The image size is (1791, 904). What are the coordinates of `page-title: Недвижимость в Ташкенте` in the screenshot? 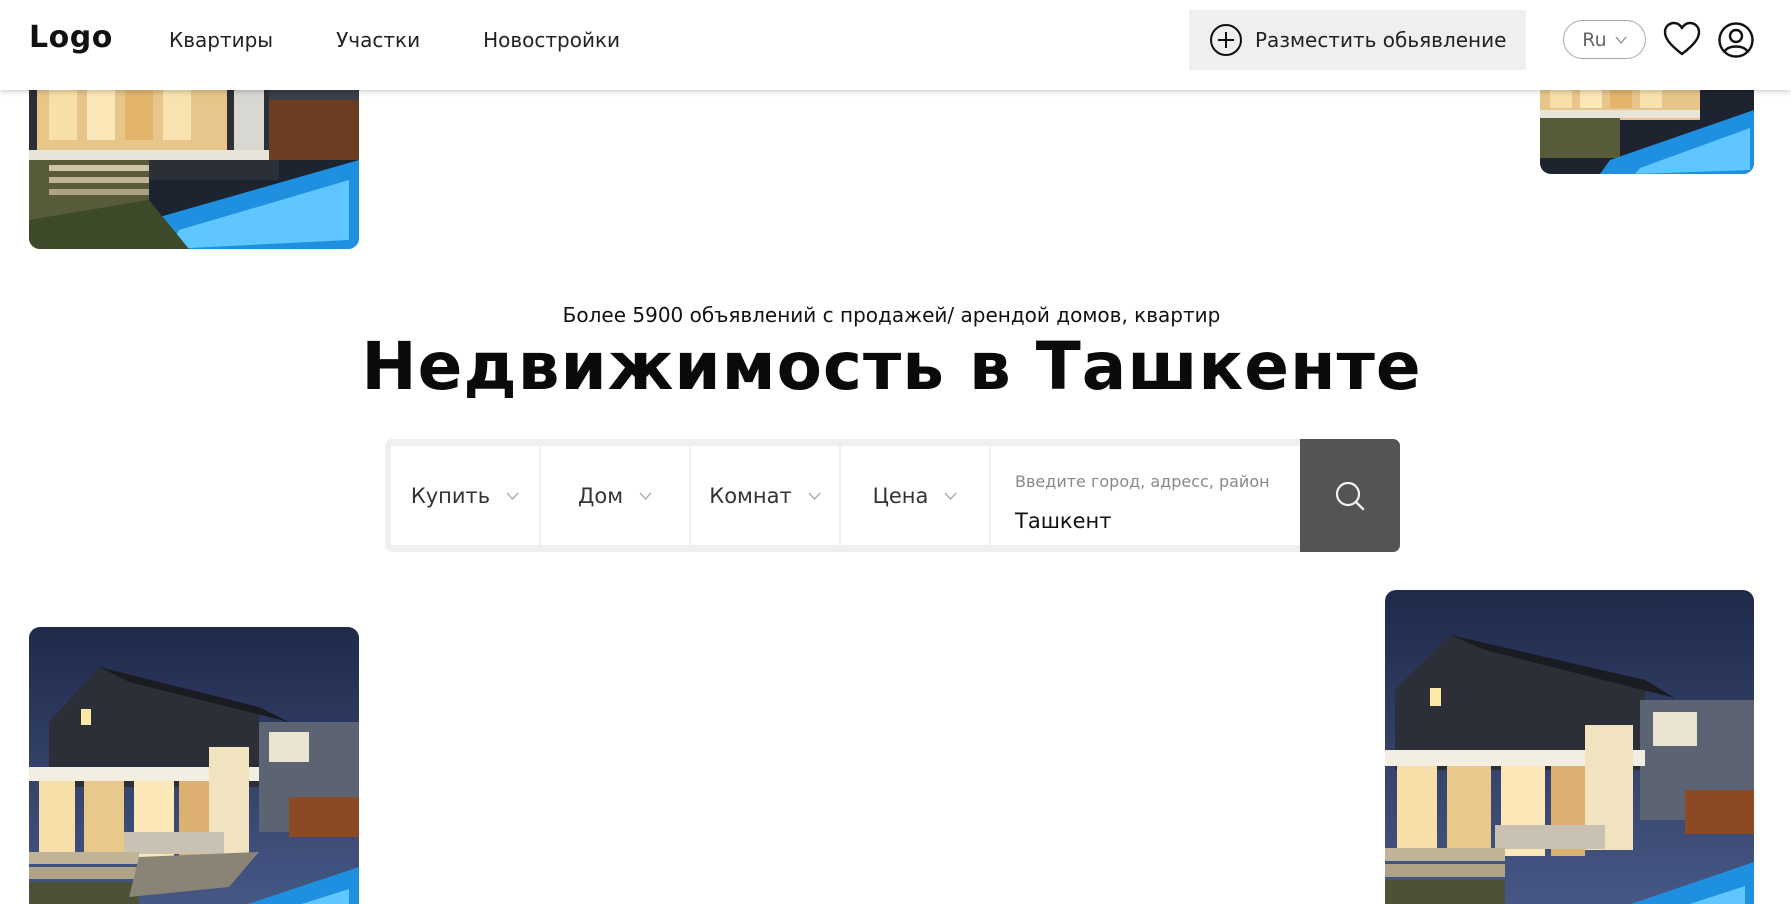 It's located at (891, 366).